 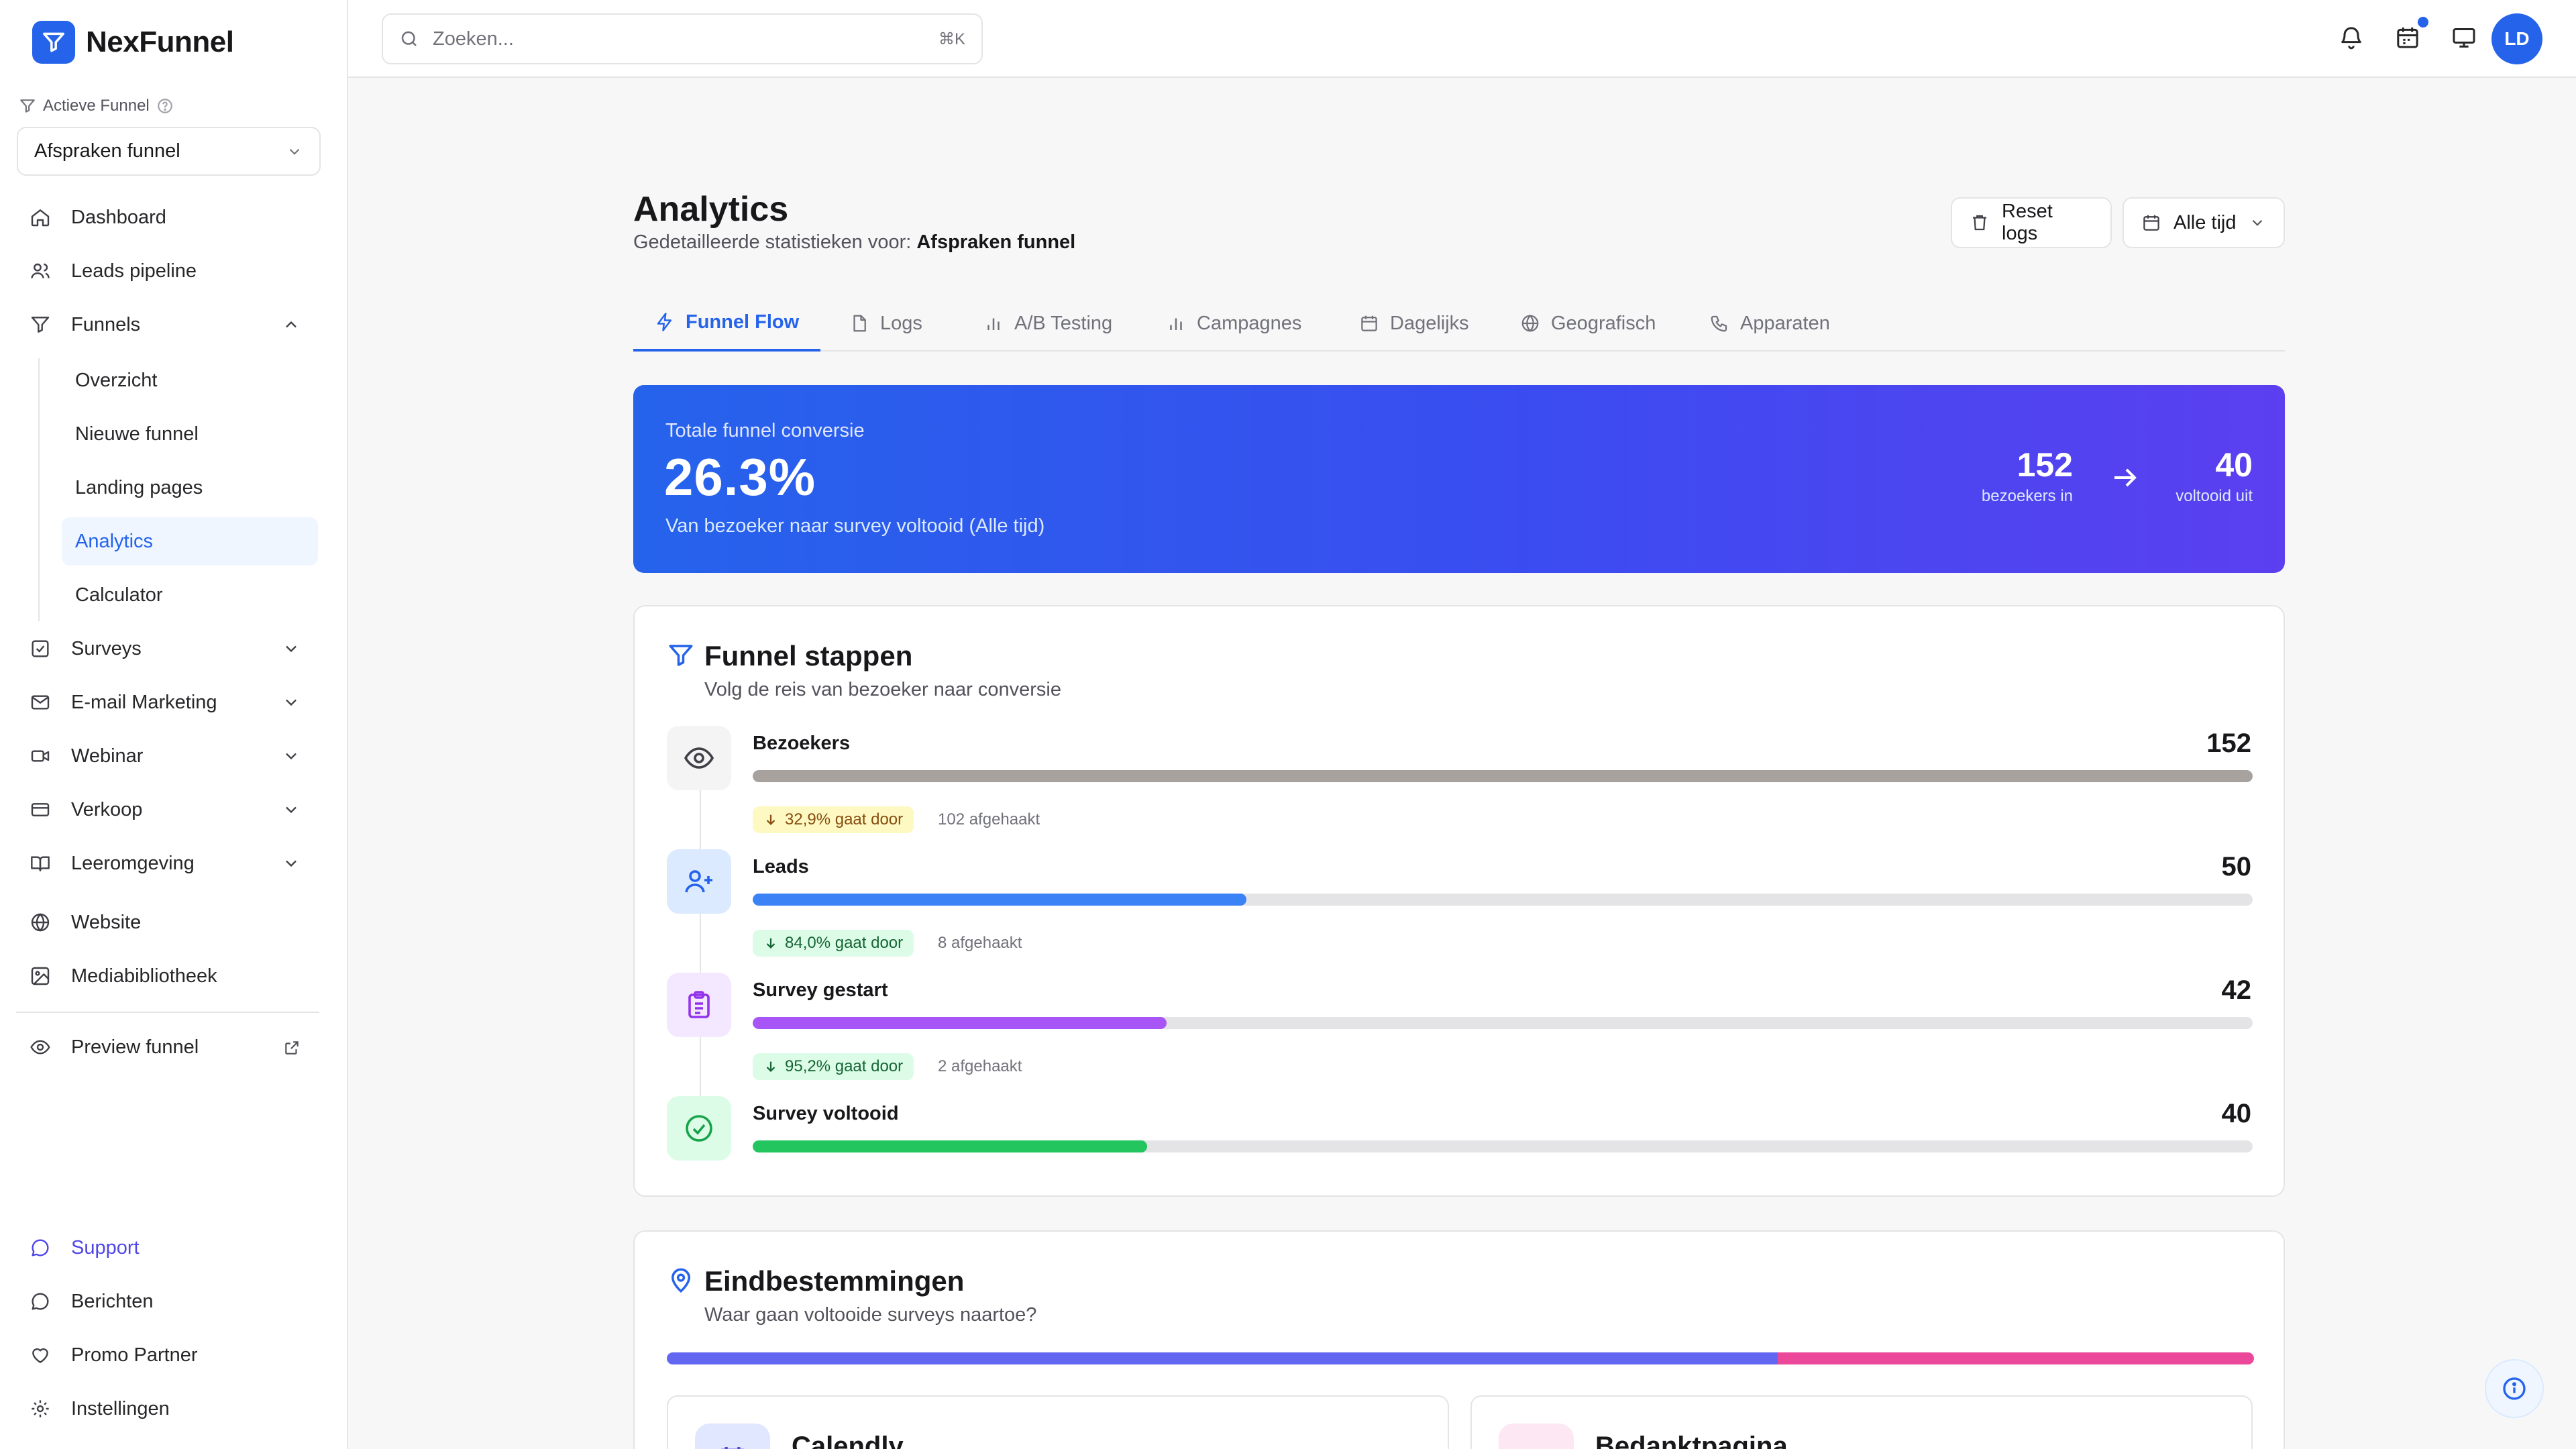 I want to click on users-icon, so click(x=40, y=271).